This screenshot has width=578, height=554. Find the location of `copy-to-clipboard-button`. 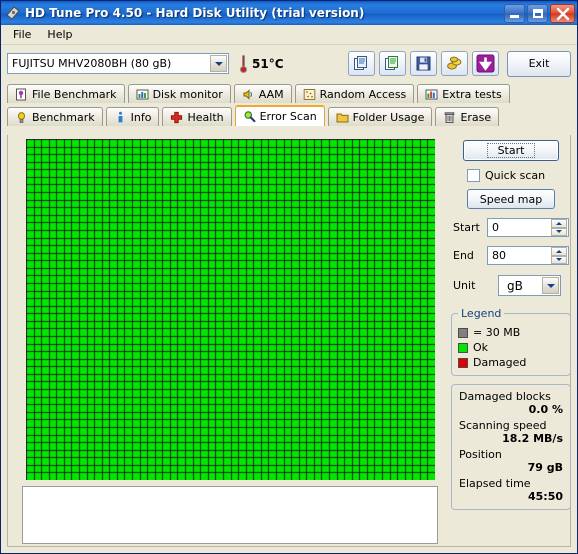

copy-to-clipboard-button is located at coordinates (361, 63).